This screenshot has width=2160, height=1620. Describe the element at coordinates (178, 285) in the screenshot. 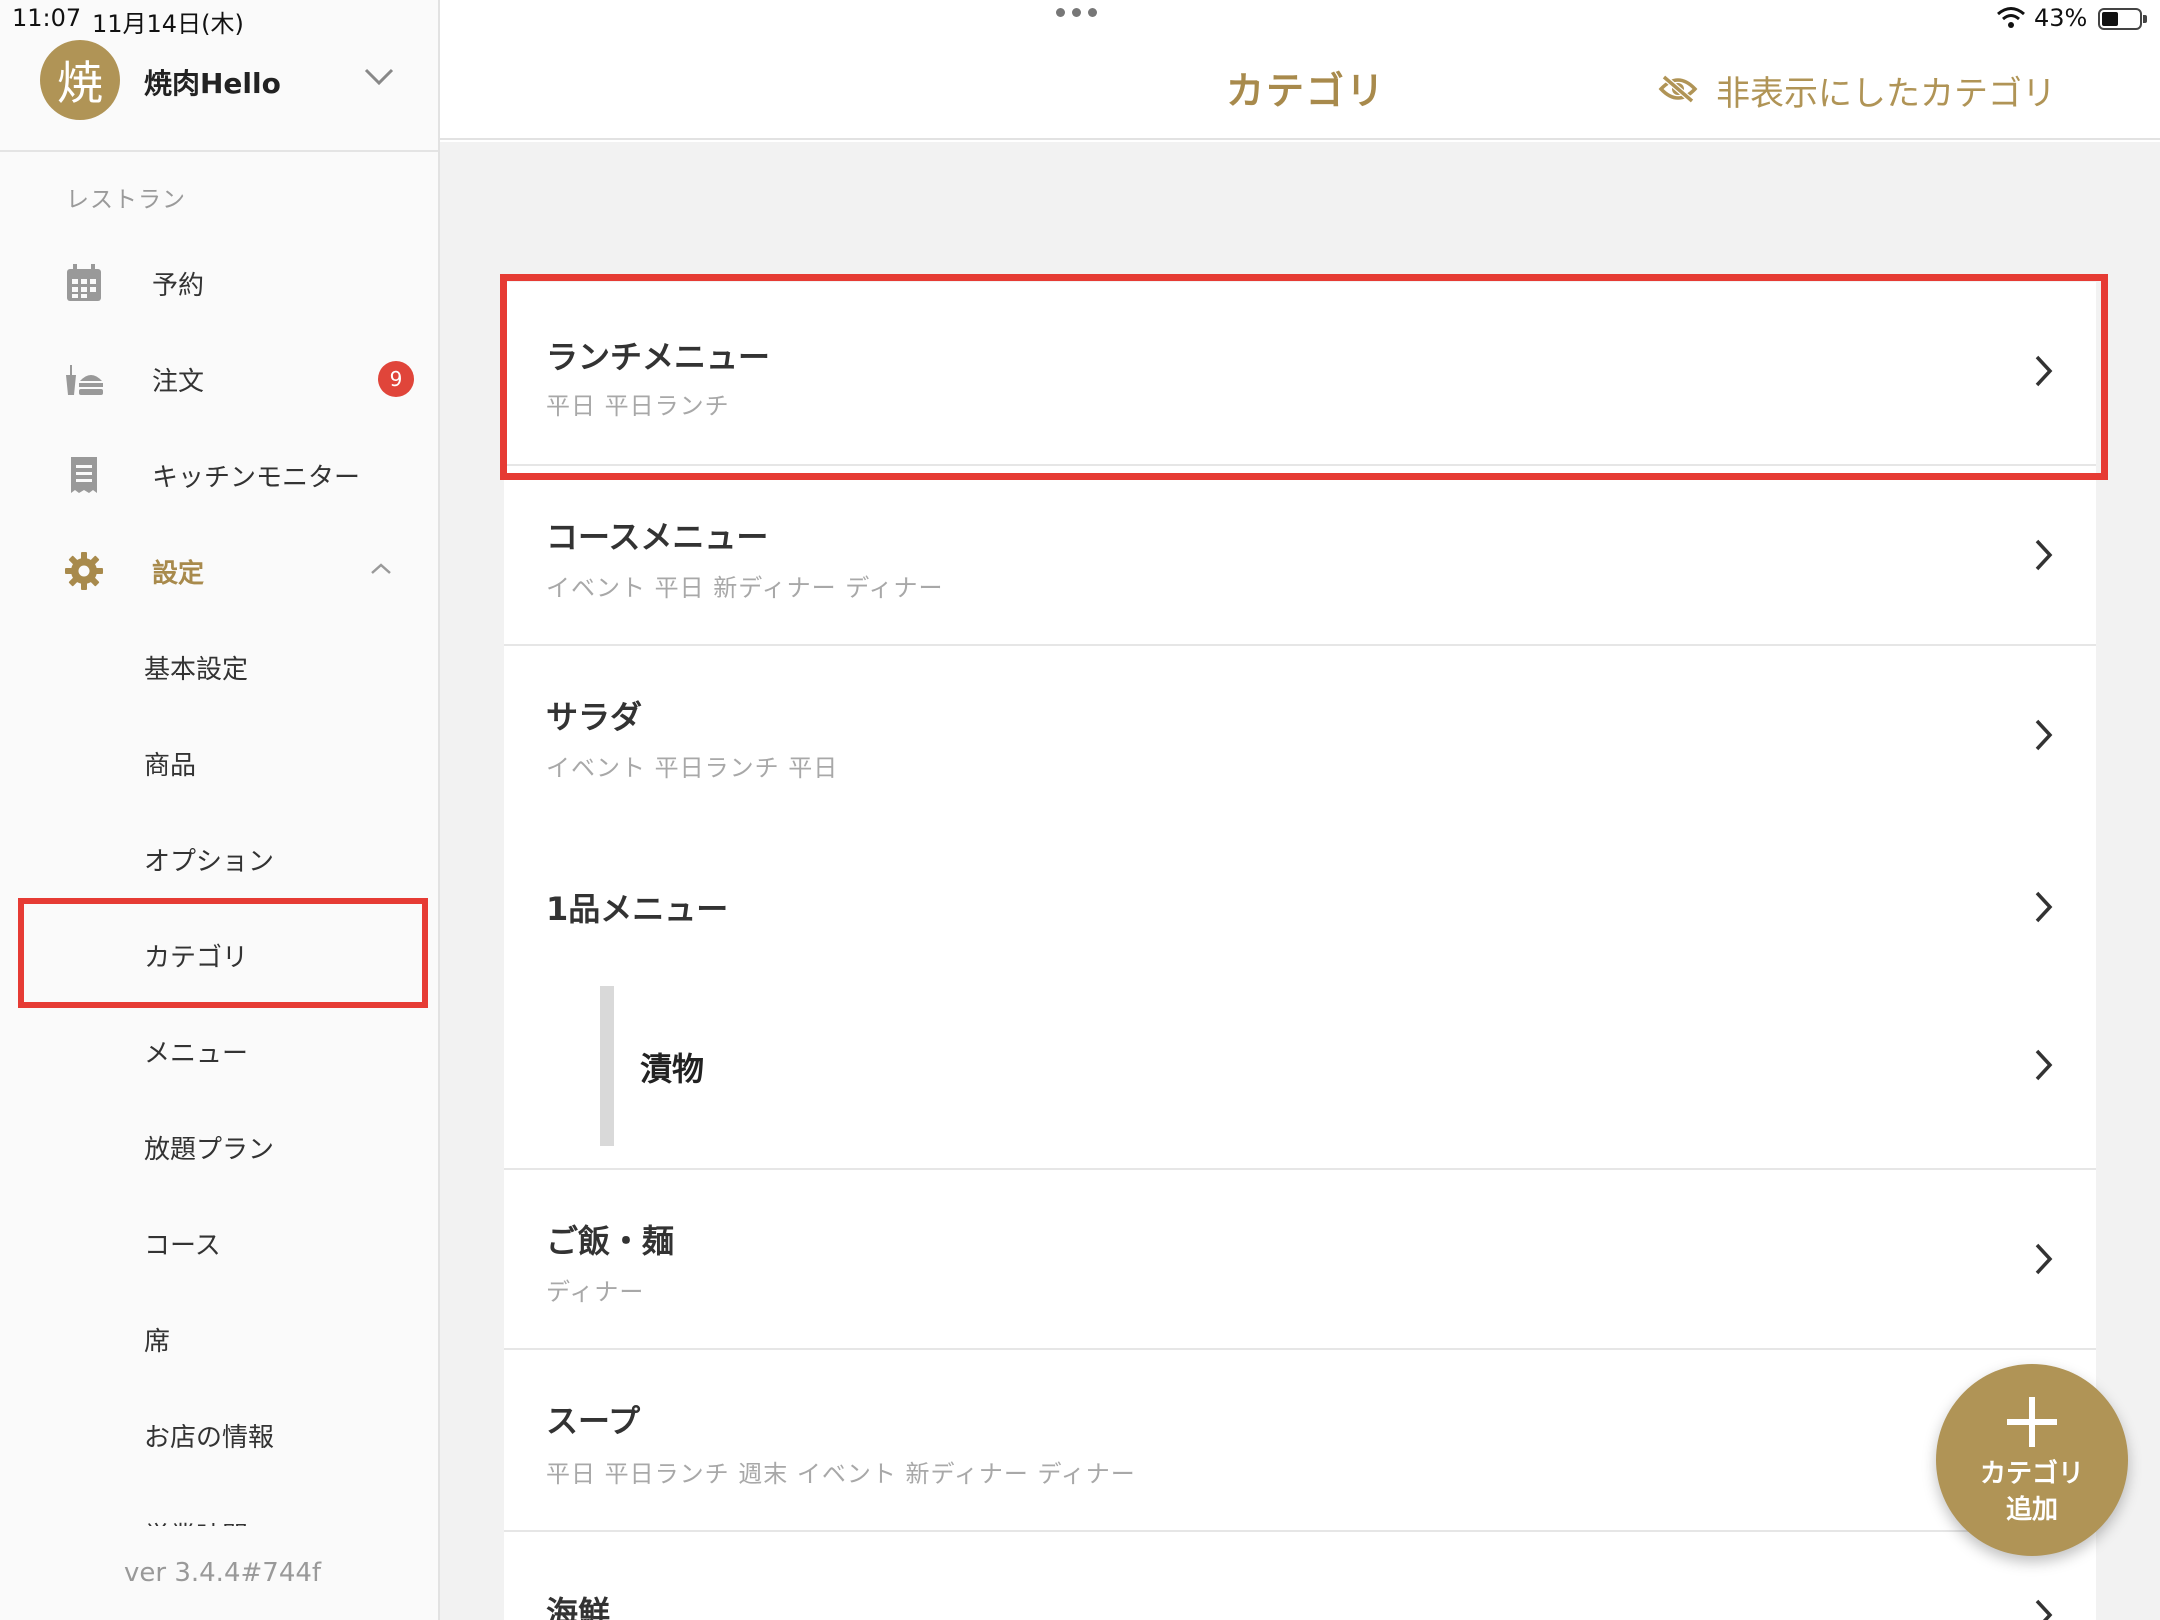

I see `sidebar-item-label: 予約` at that location.